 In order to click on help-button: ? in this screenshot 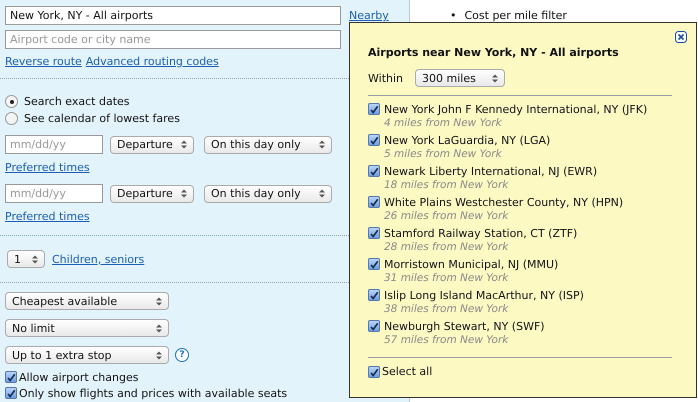, I will do `click(182, 355)`.